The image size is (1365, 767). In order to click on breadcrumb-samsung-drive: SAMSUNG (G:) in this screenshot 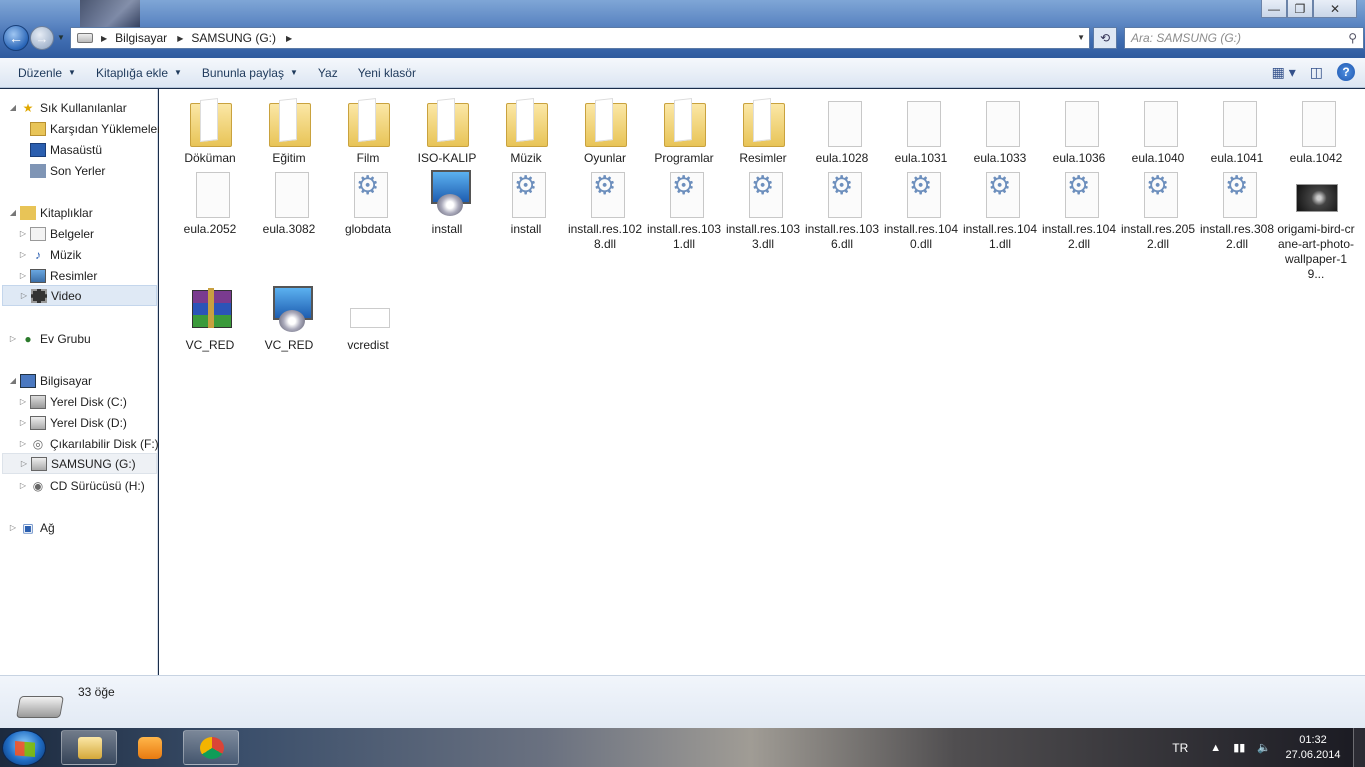, I will do `click(233, 38)`.